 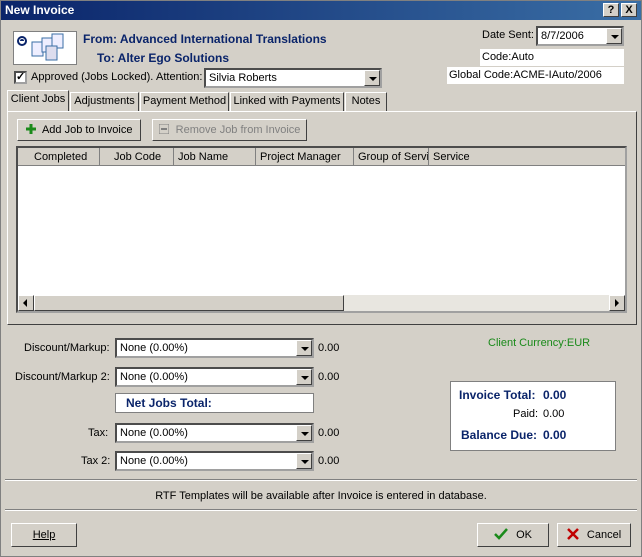 What do you see at coordinates (92, 77) in the screenshot?
I see `approved-label: Approved (Jobs Locked).` at bounding box center [92, 77].